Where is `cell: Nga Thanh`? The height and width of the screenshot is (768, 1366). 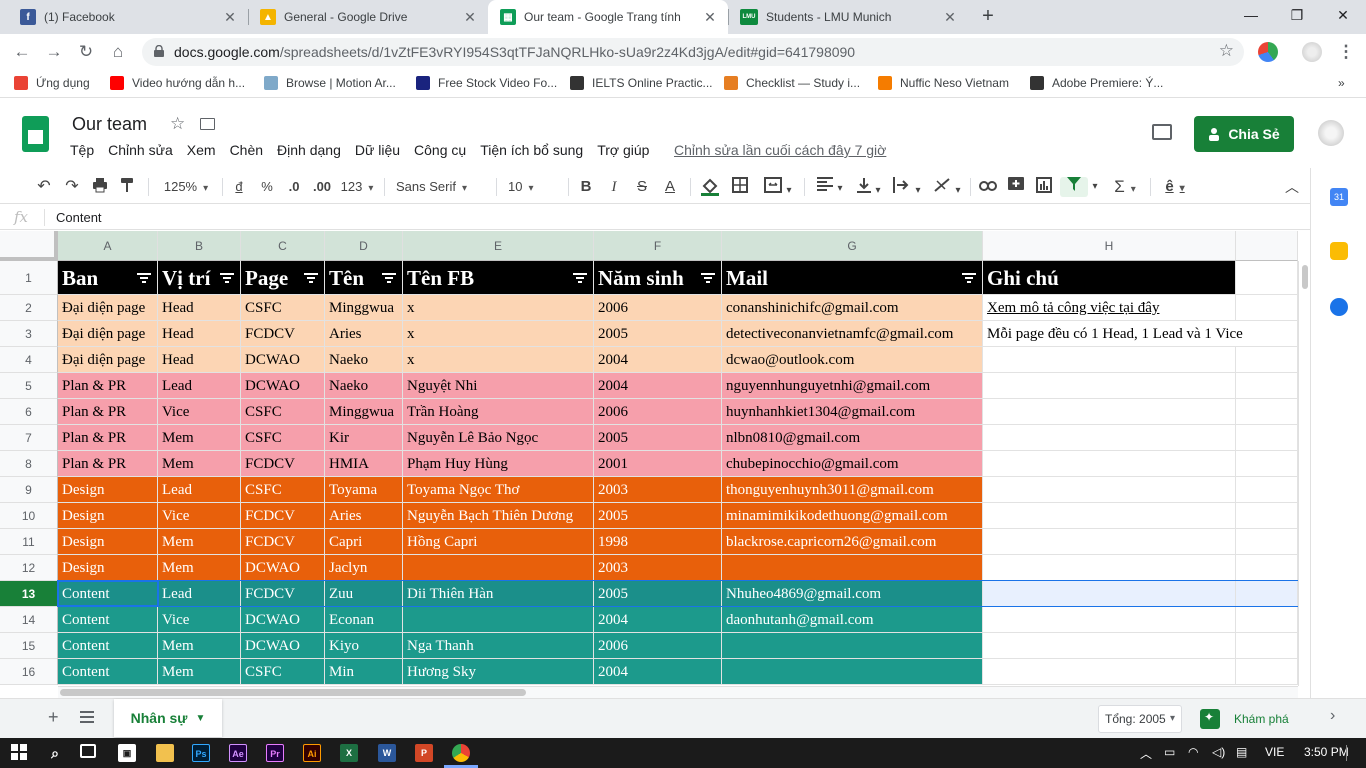
cell: Nga Thanh is located at coordinates (498, 646).